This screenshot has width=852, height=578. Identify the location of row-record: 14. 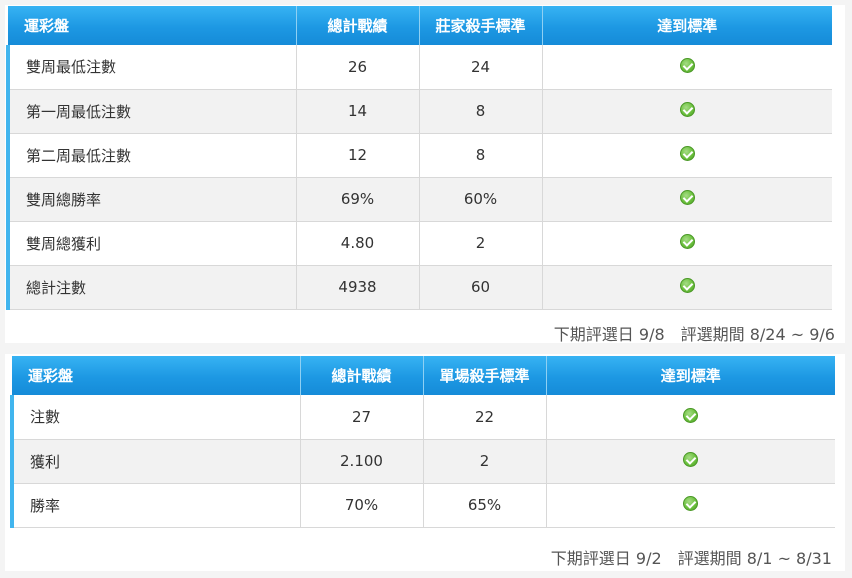
(358, 111).